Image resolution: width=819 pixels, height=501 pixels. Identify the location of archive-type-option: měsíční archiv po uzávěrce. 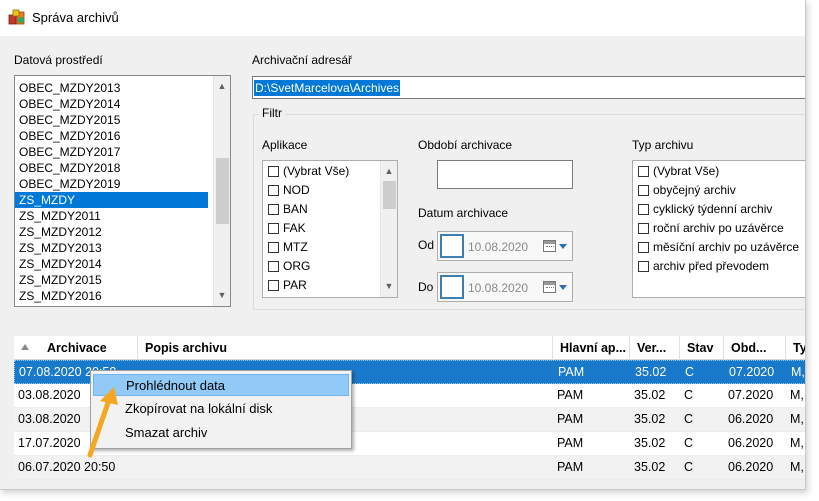
(719, 247).